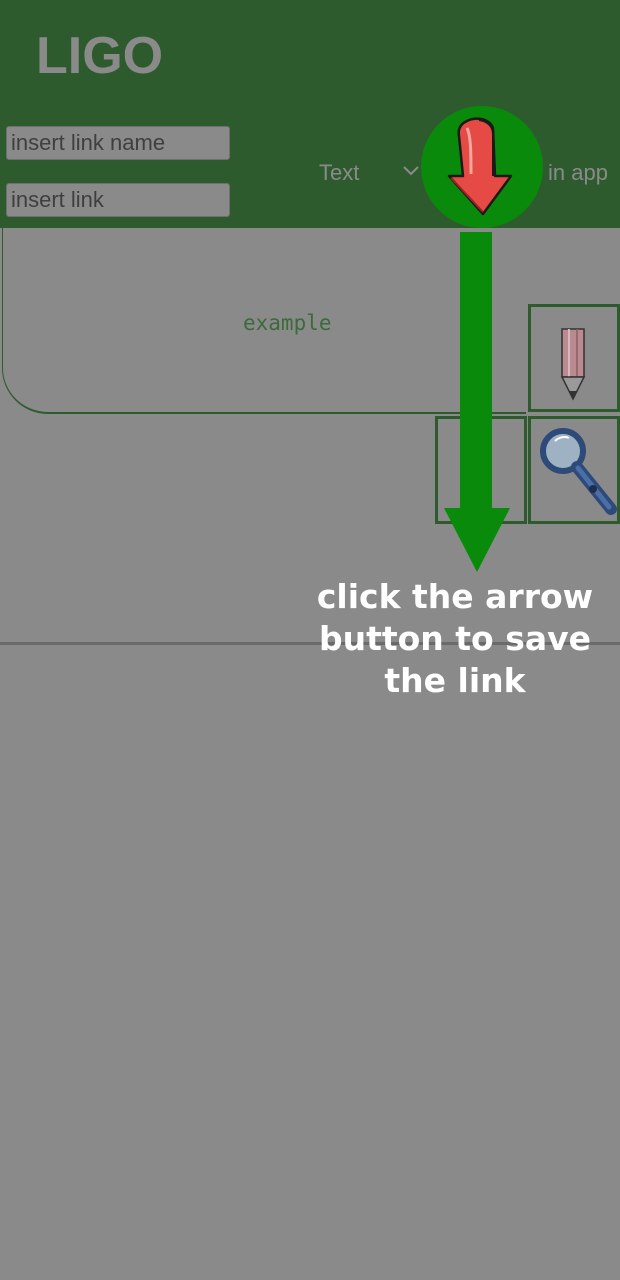  What do you see at coordinates (339, 173) in the screenshot?
I see `type-dropdown: Text` at bounding box center [339, 173].